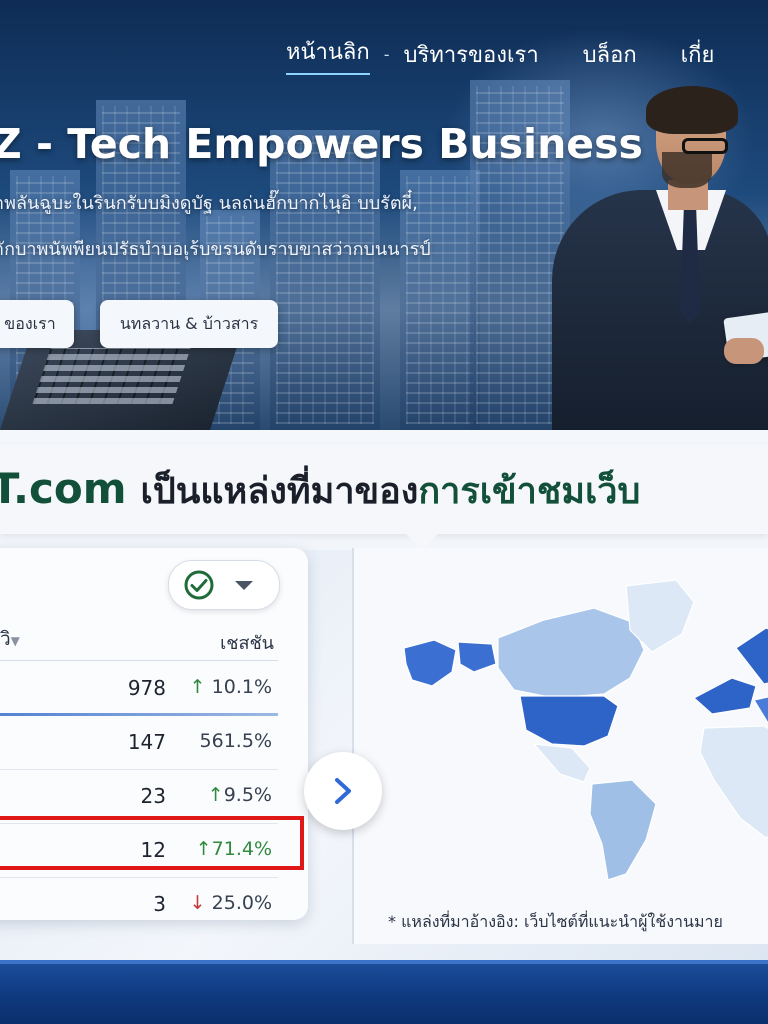 The width and height of the screenshot is (768, 1024). I want to click on map-region-europe-west, so click(724, 696).